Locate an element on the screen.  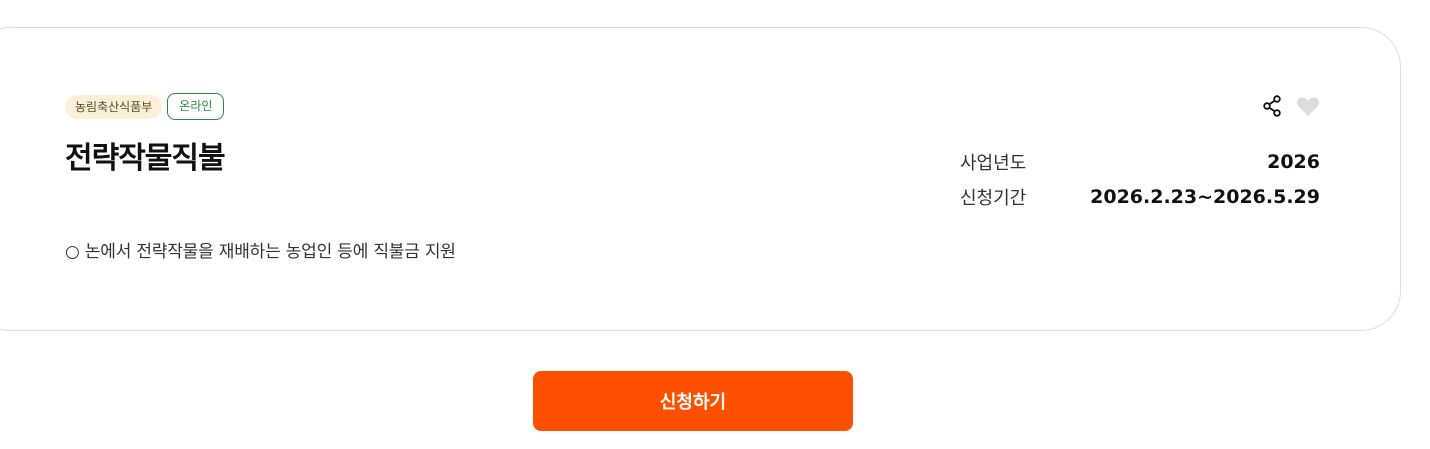
share-icon is located at coordinates (1272, 106).